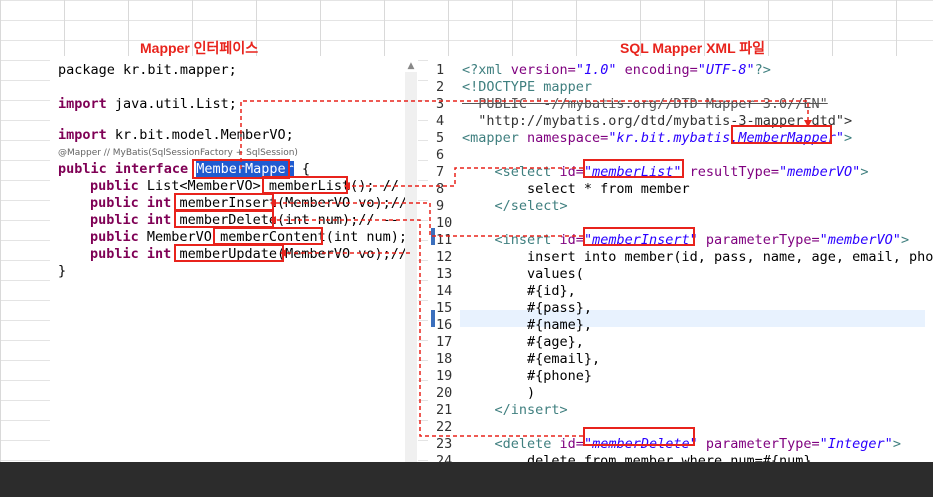  I want to click on taskbar, so click(466, 479).